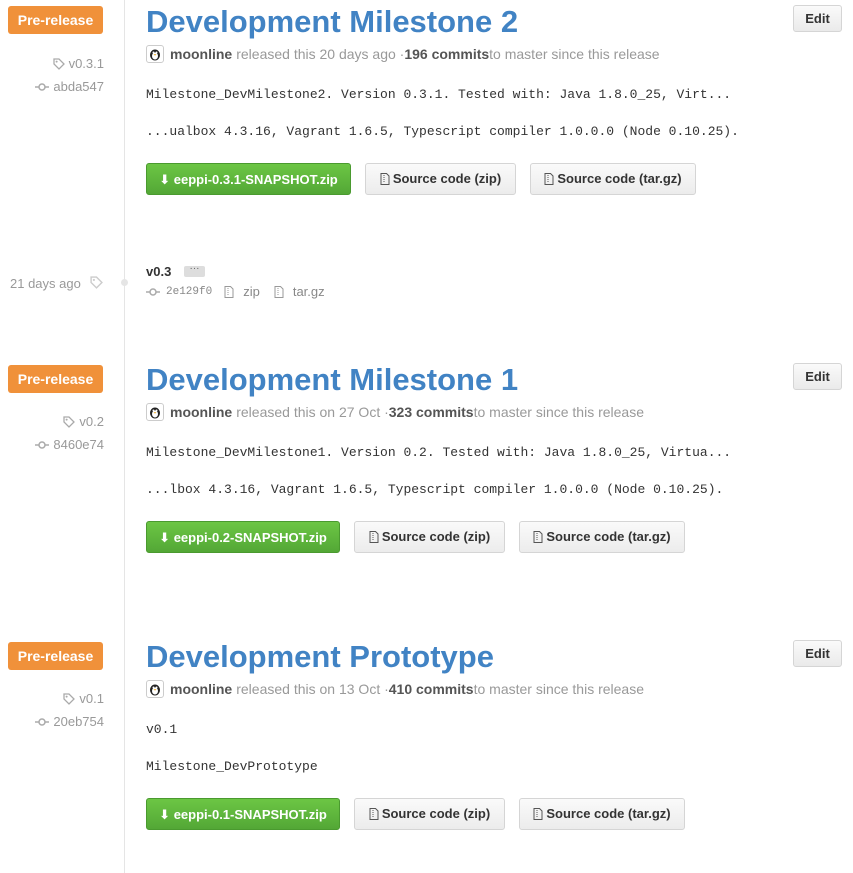  What do you see at coordinates (78, 444) in the screenshot?
I see `release-commit-label: 8460e74` at bounding box center [78, 444].